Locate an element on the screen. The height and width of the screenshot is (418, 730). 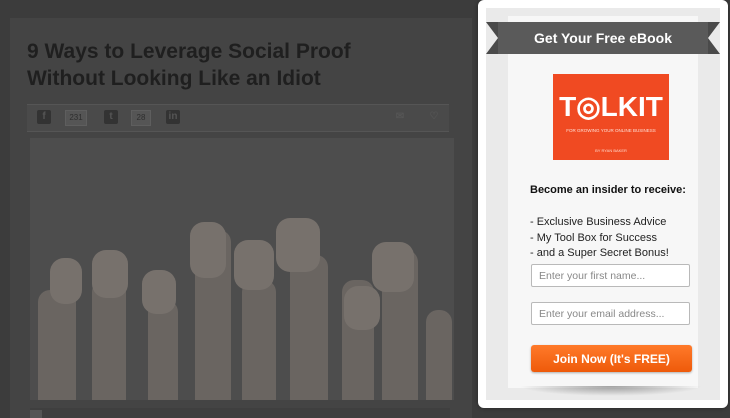
ribbon-tail-left is located at coordinates (492, 38).